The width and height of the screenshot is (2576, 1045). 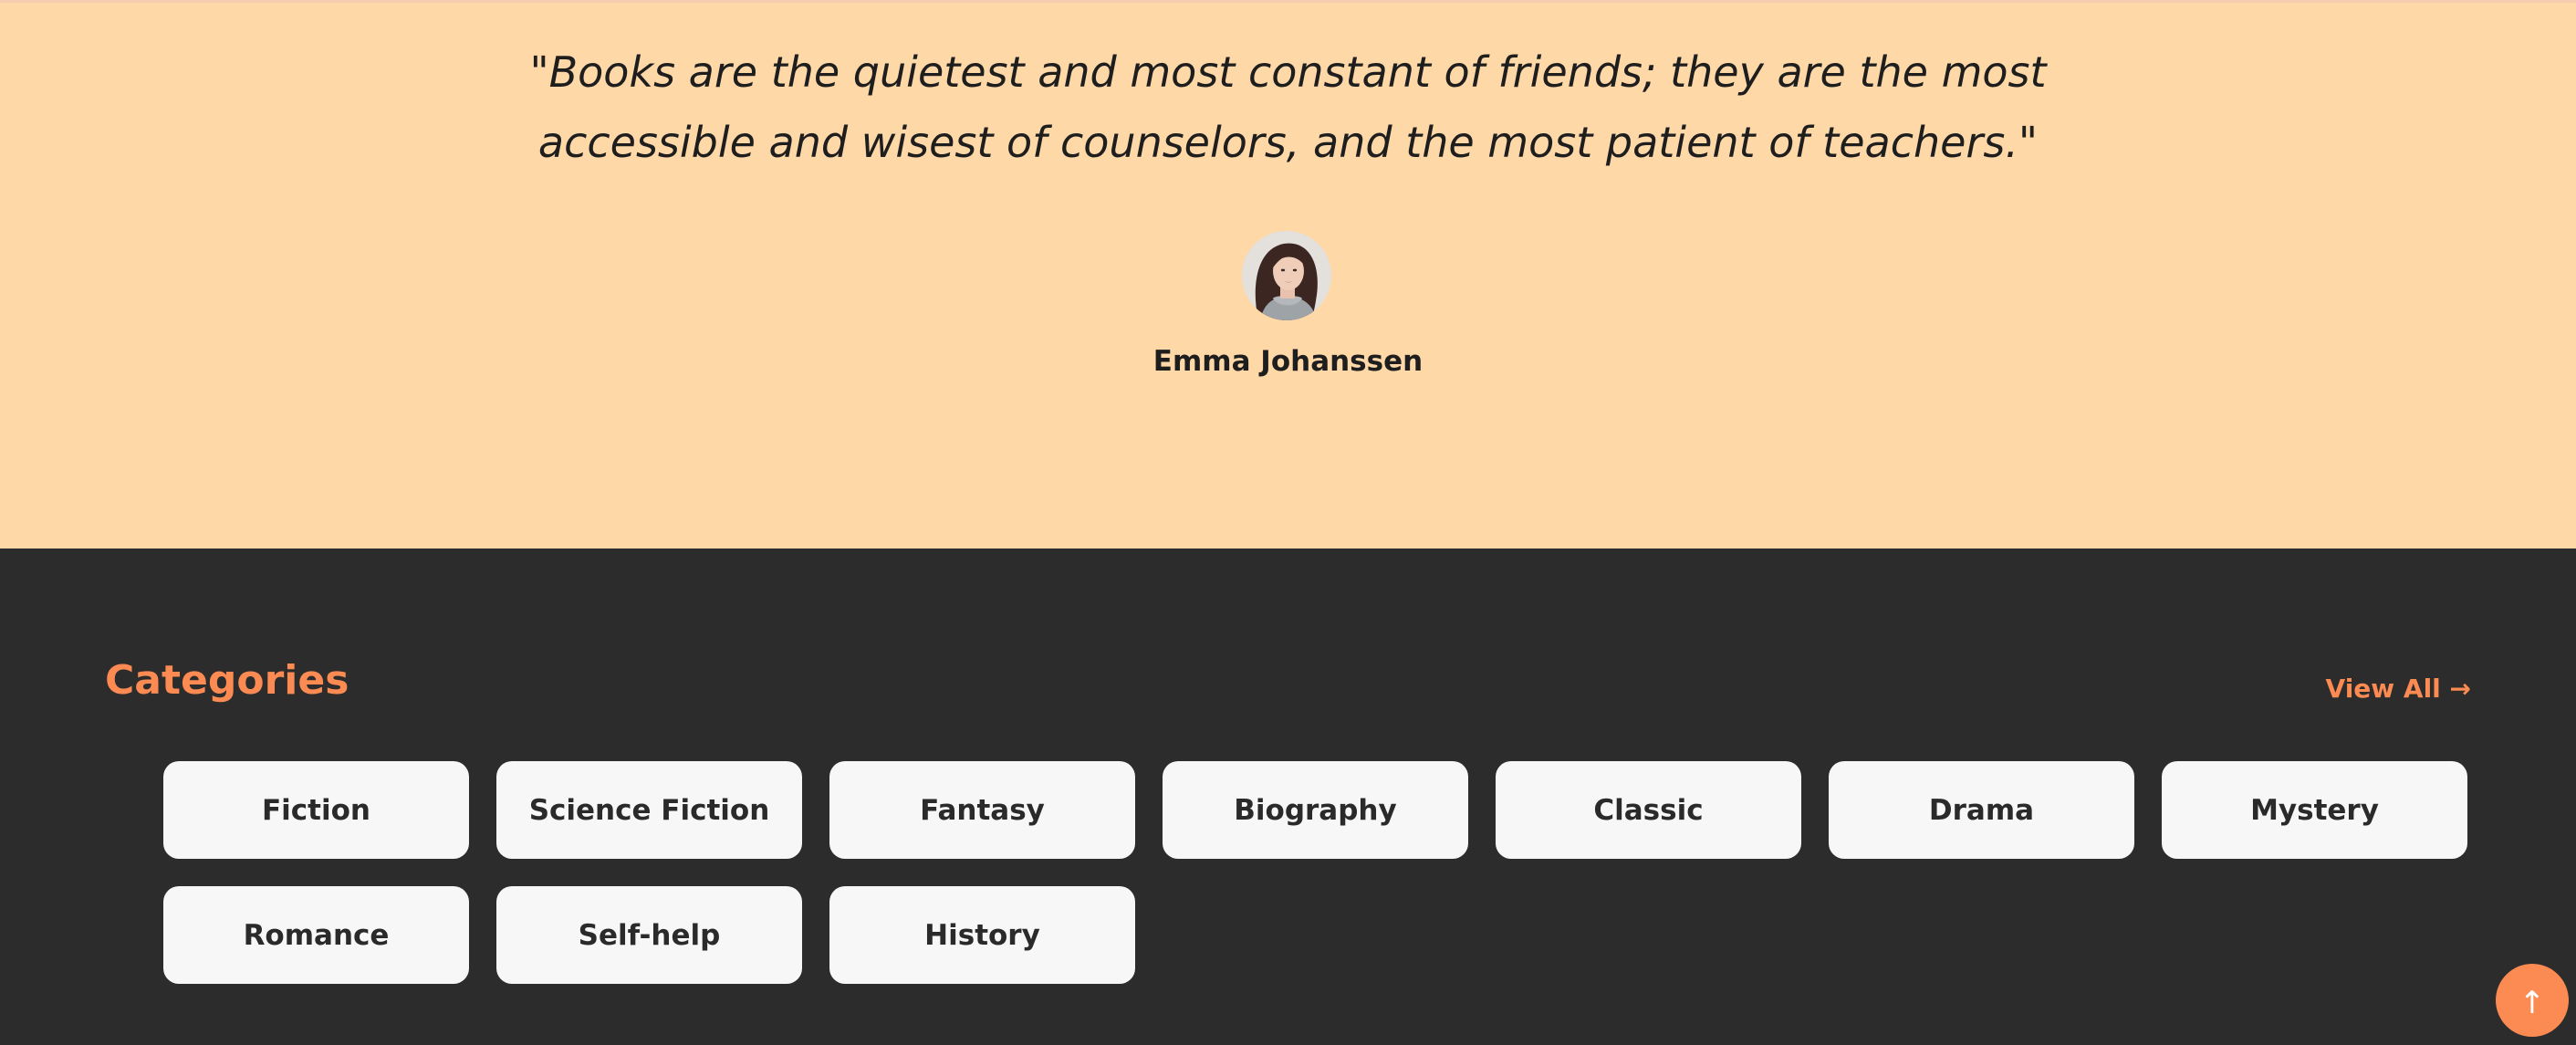 I want to click on author-name: Emma Johanssen, so click(x=1288, y=361).